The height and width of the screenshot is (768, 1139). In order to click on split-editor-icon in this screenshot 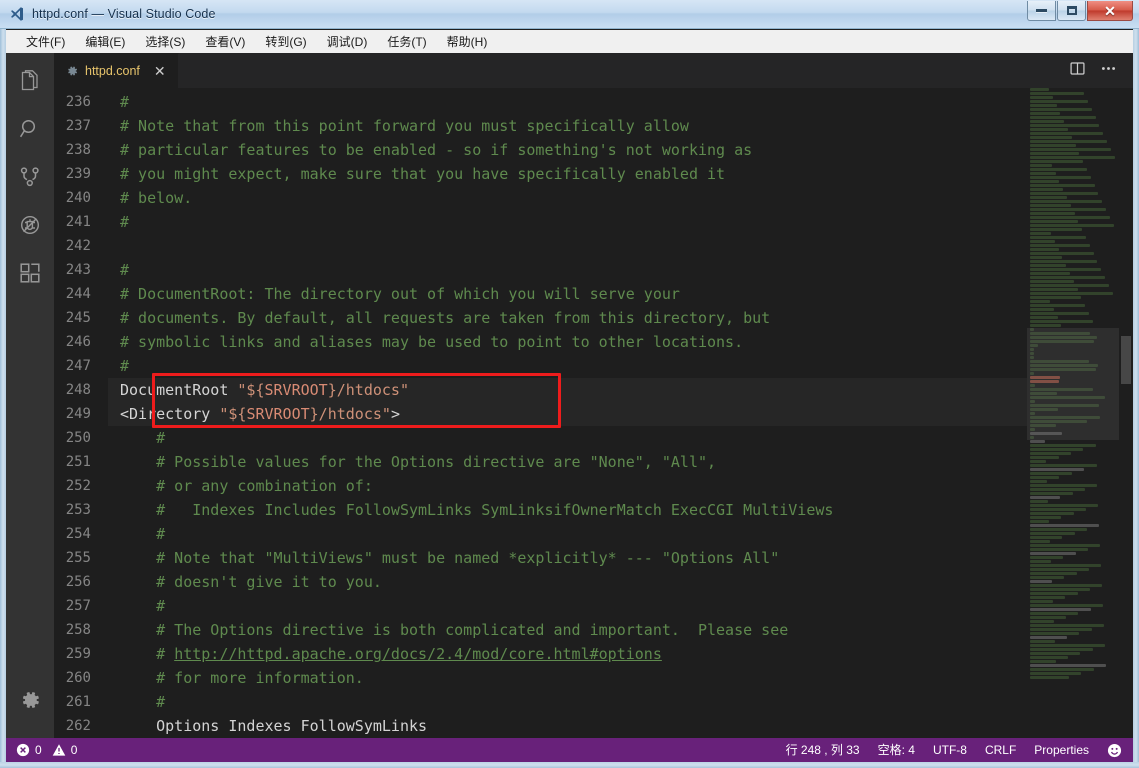, I will do `click(1077, 71)`.